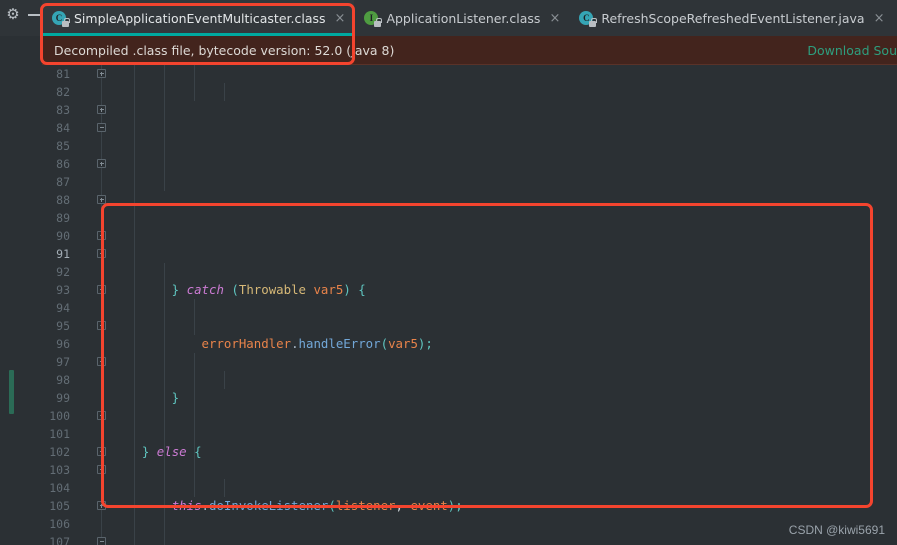 The height and width of the screenshot is (545, 897). Describe the element at coordinates (61, 164) in the screenshot. I see `line-number: 86` at that location.